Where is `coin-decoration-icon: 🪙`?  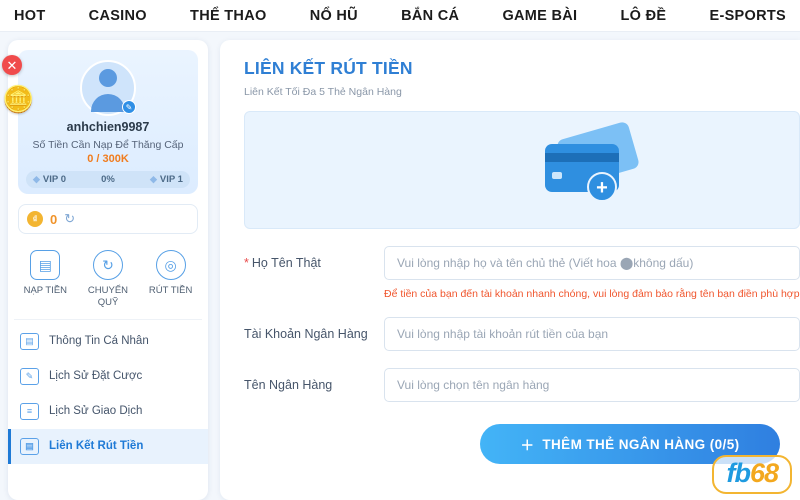 coin-decoration-icon: 🪙 is located at coordinates (18, 99).